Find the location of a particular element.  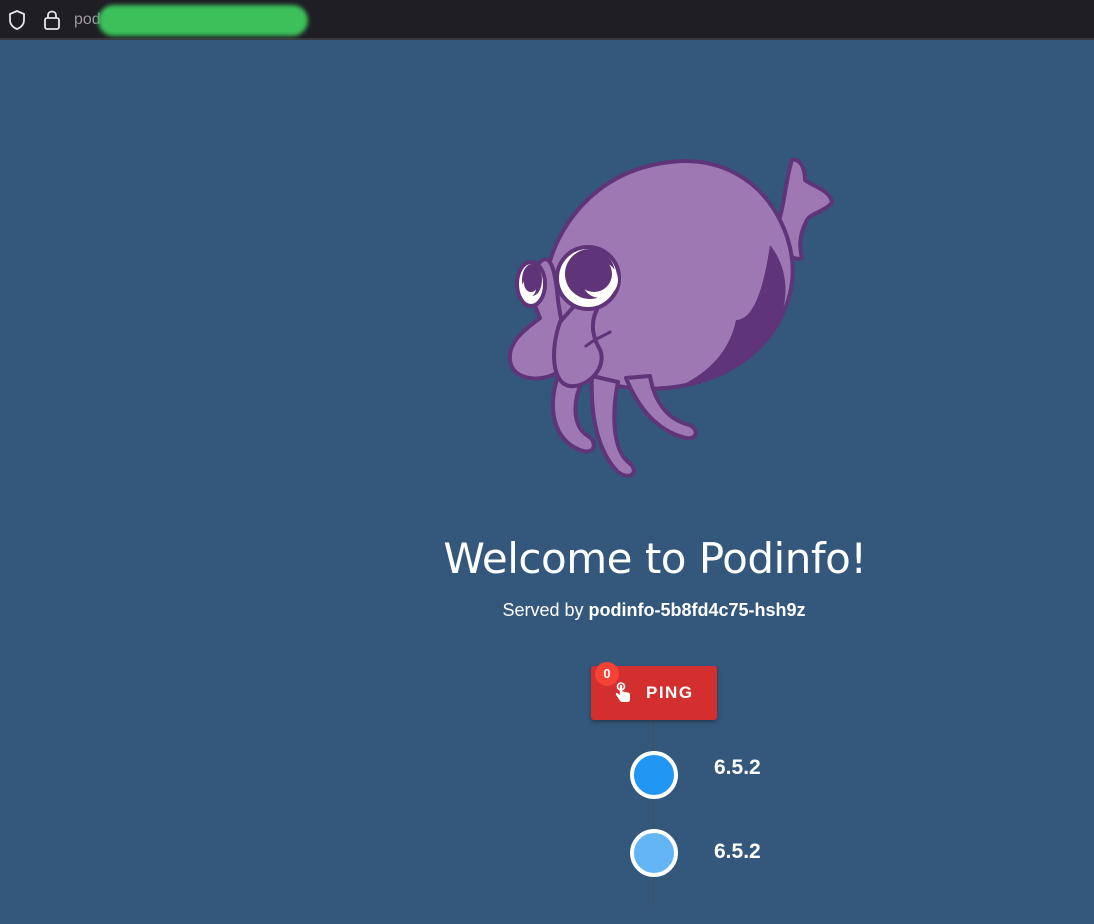

url-redaction is located at coordinates (203, 20).